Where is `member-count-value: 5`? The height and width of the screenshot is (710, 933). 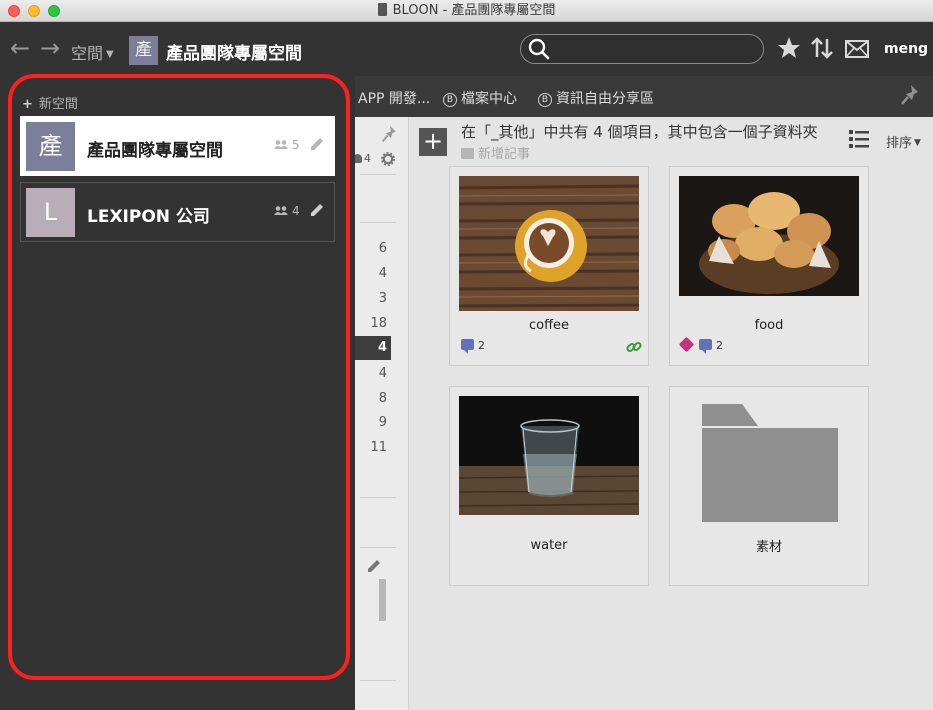 member-count-value: 5 is located at coordinates (296, 145).